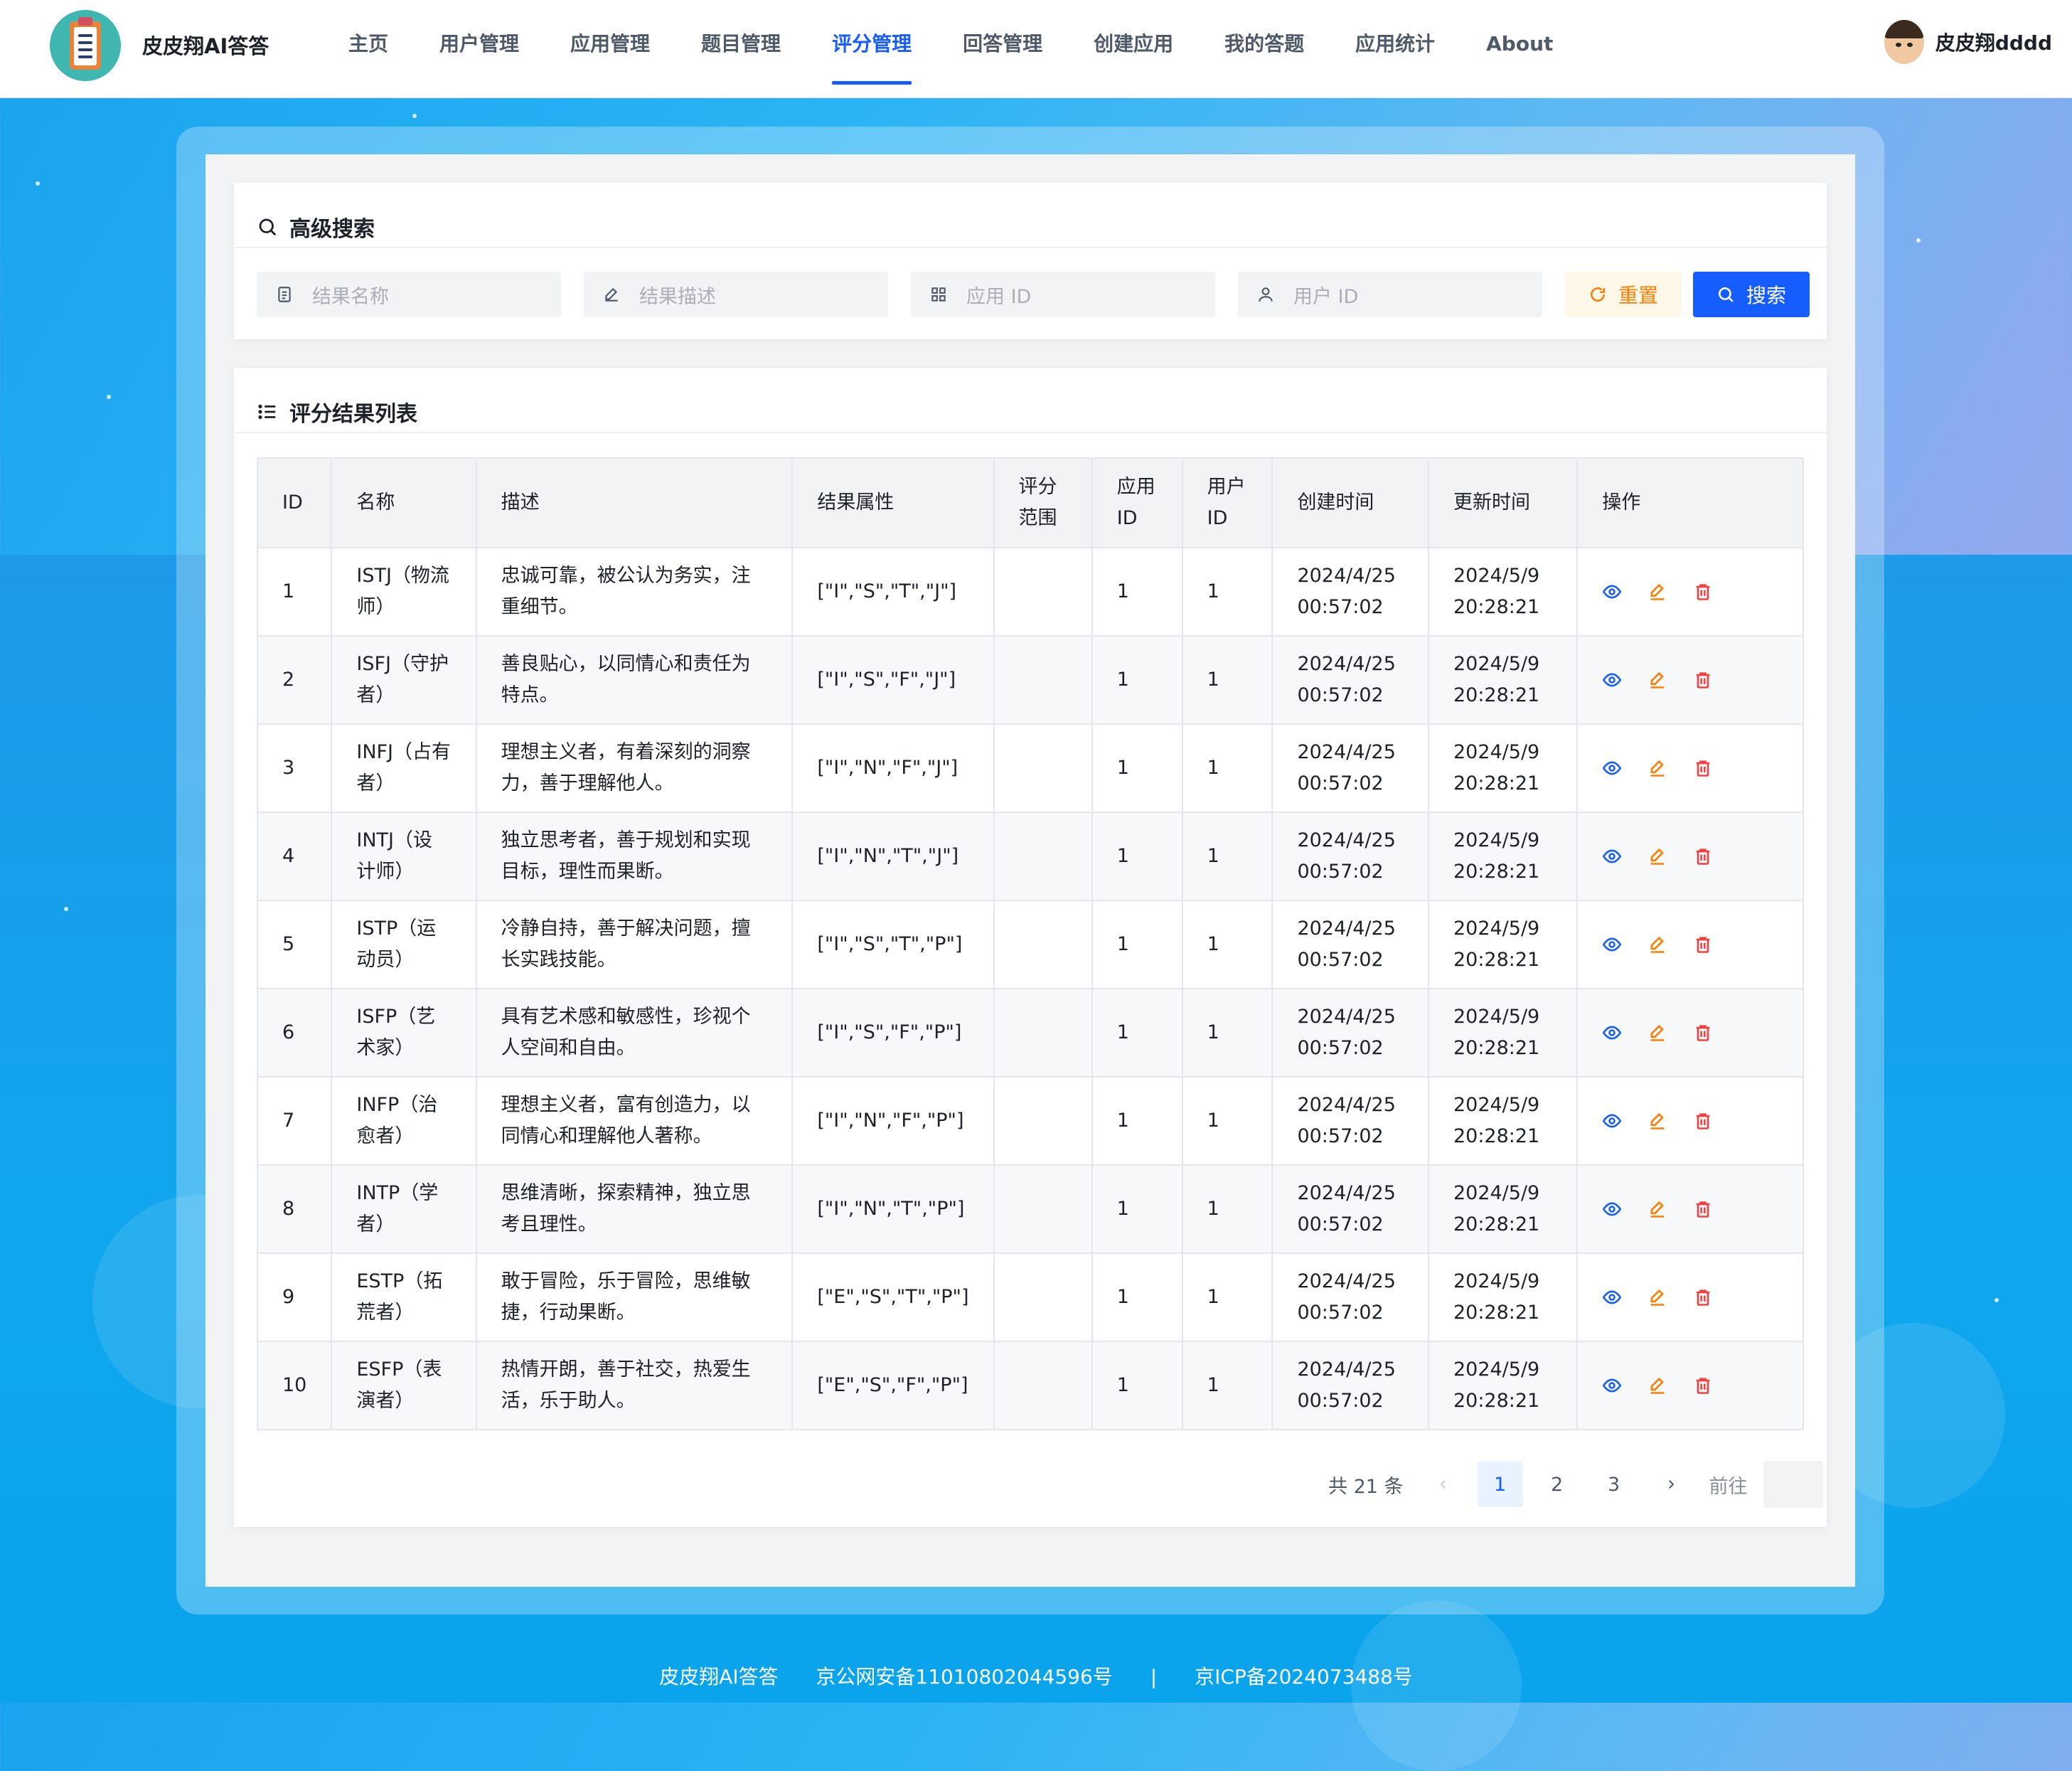 Image resolution: width=2072 pixels, height=1771 pixels. I want to click on cell-id: 5, so click(294, 944).